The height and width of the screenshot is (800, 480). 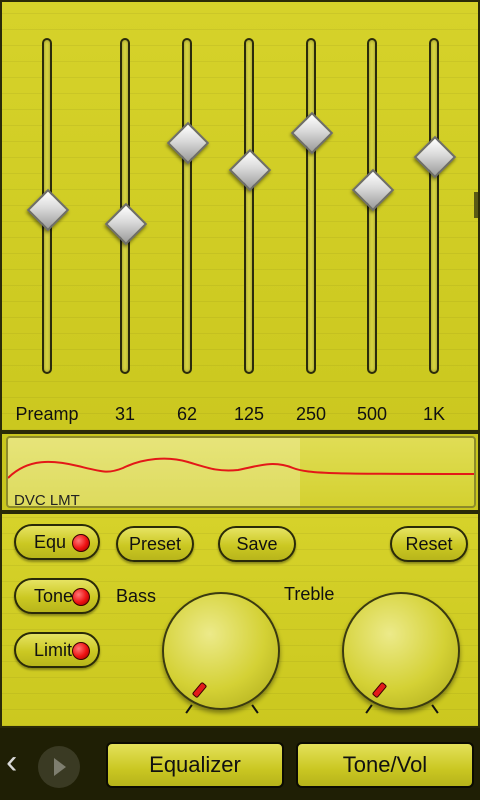 I want to click on treble-knob-indicator, so click(x=379, y=690).